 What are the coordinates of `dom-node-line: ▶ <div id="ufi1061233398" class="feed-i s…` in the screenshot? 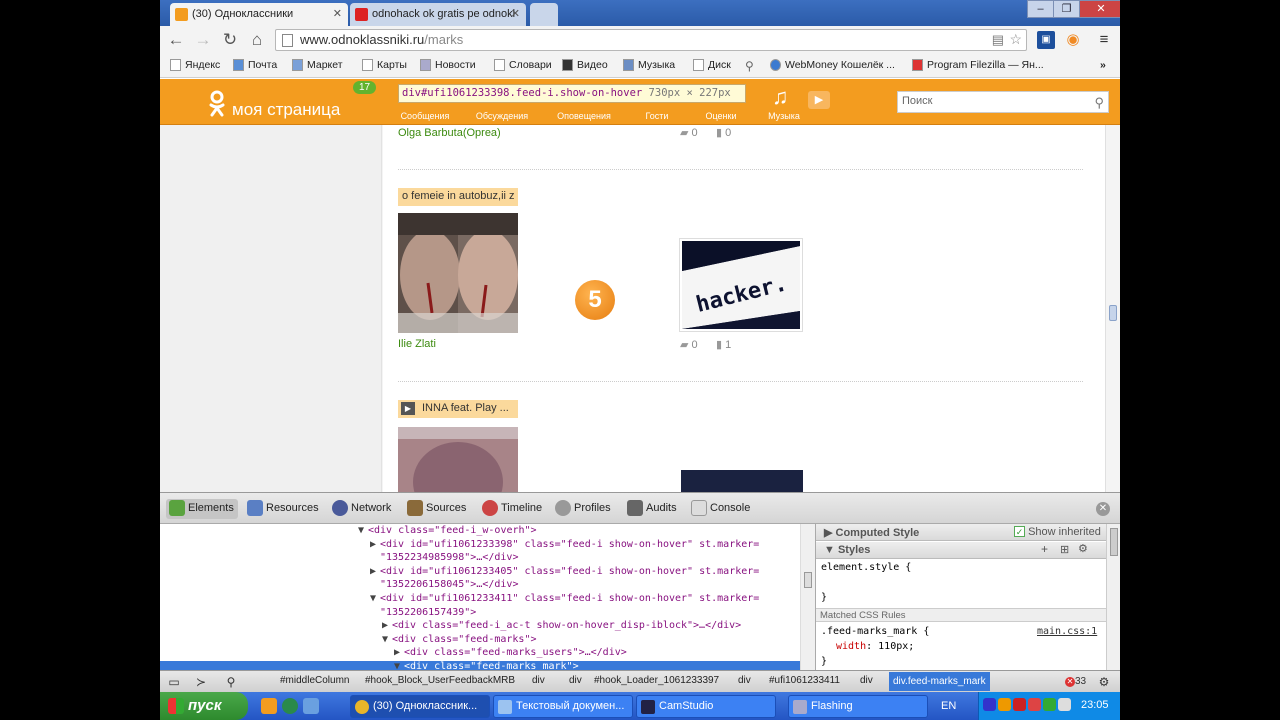 It's located at (564, 544).